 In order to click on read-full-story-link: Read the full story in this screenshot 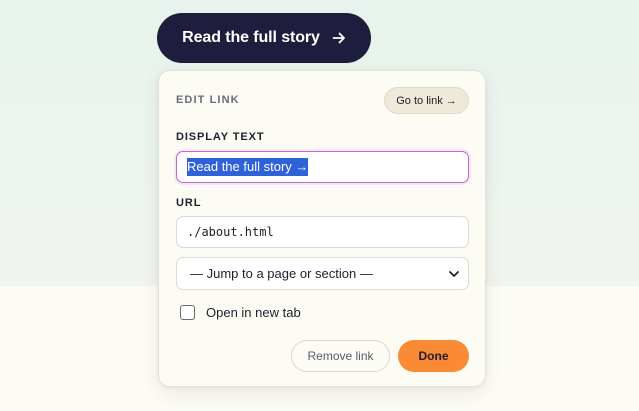, I will do `click(264, 38)`.